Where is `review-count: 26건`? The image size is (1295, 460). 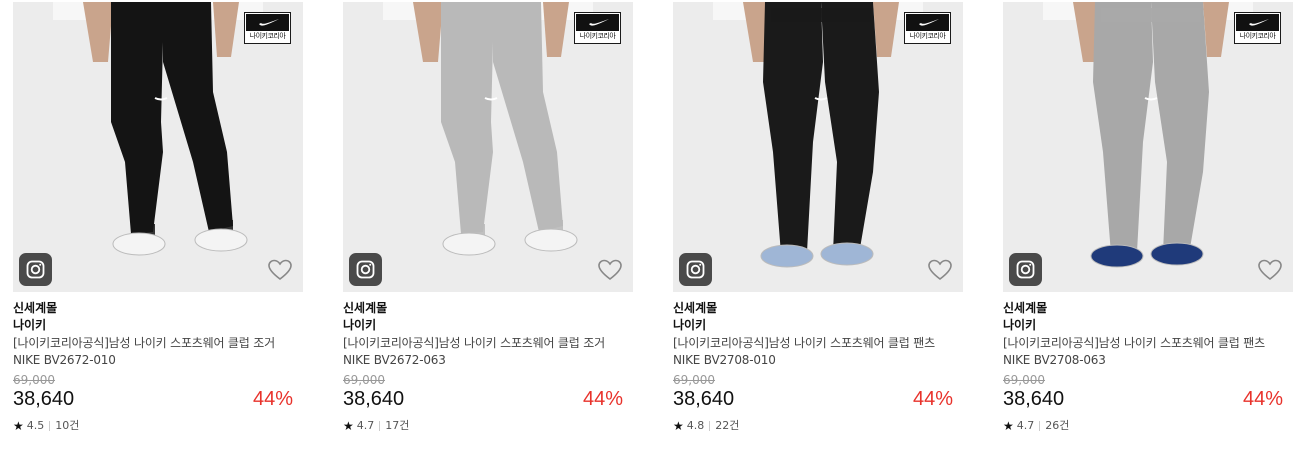 review-count: 26건 is located at coordinates (1057, 425).